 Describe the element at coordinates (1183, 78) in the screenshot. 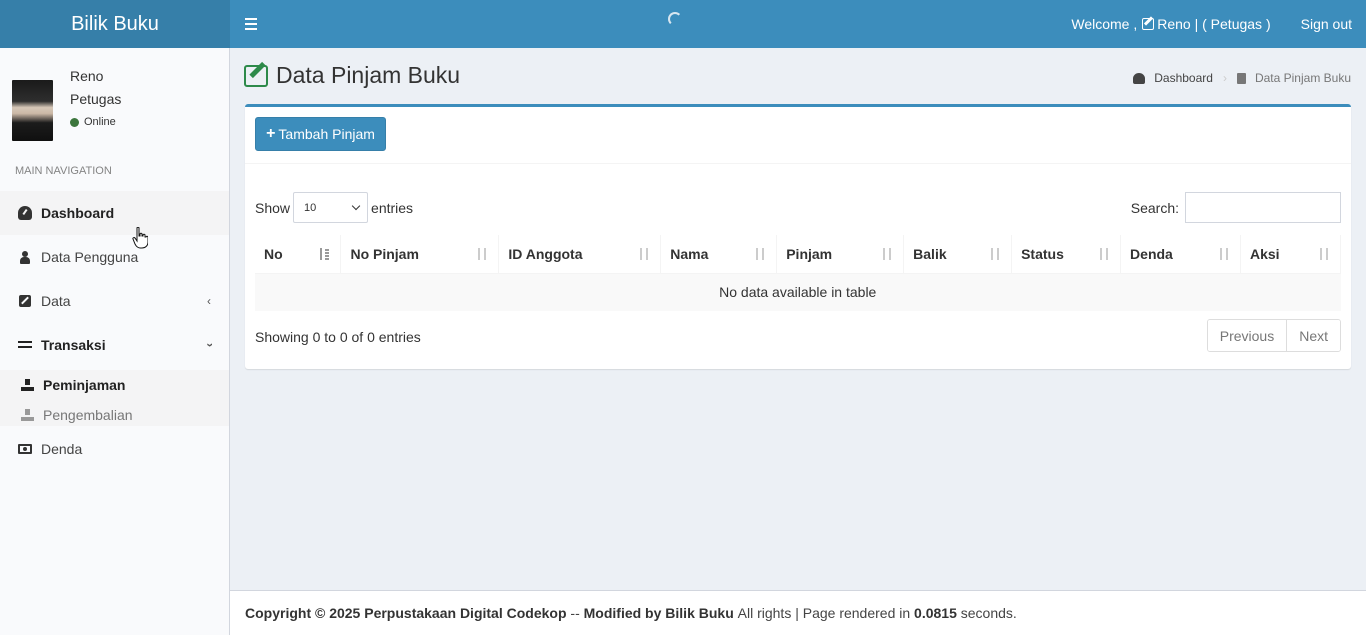

I see `breadcrumb-home: Dashboard` at that location.